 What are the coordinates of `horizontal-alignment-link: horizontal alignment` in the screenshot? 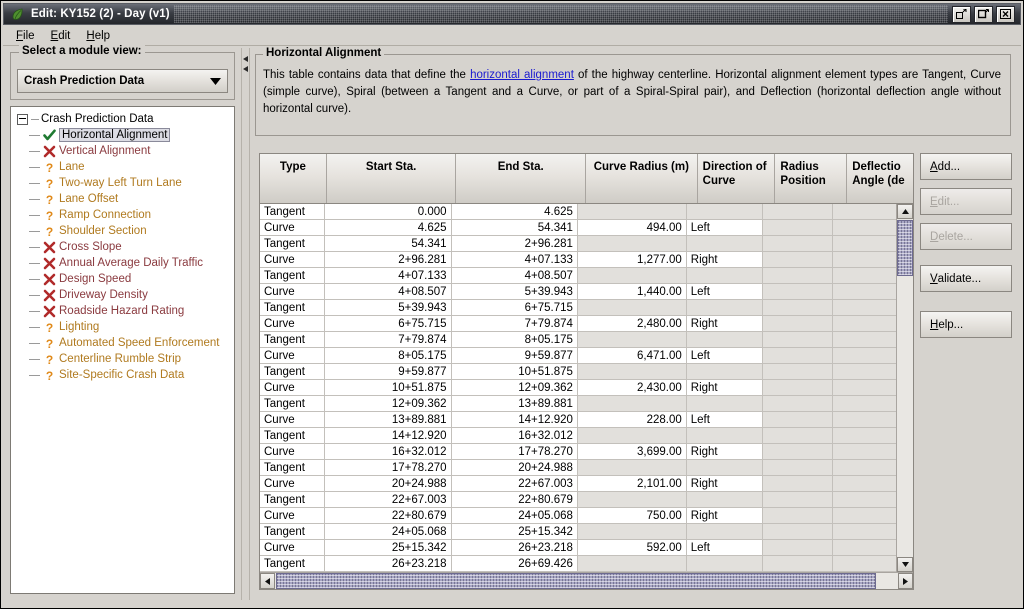 It's located at (522, 75).